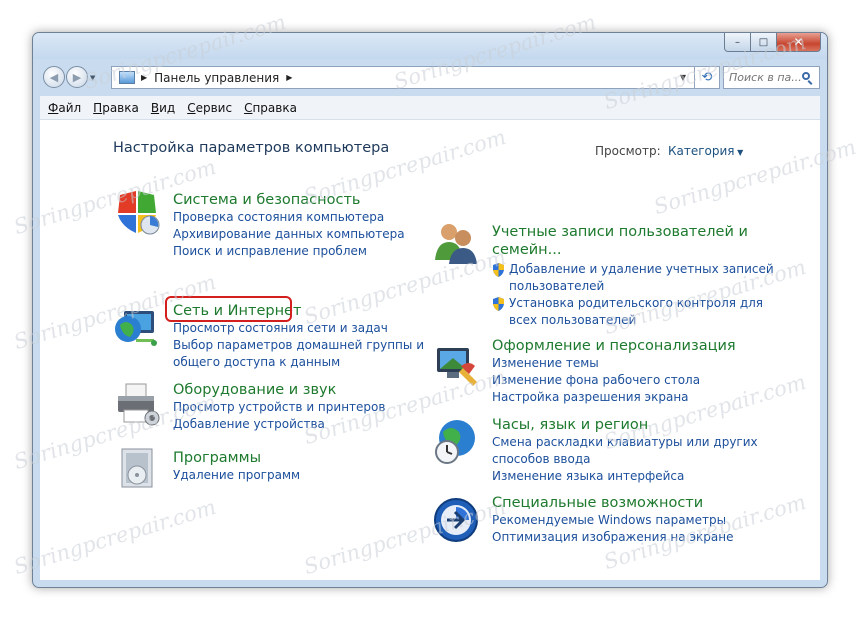  I want to click on link-homegroup: Выбор параметров домашней группы и, so click(298, 345).